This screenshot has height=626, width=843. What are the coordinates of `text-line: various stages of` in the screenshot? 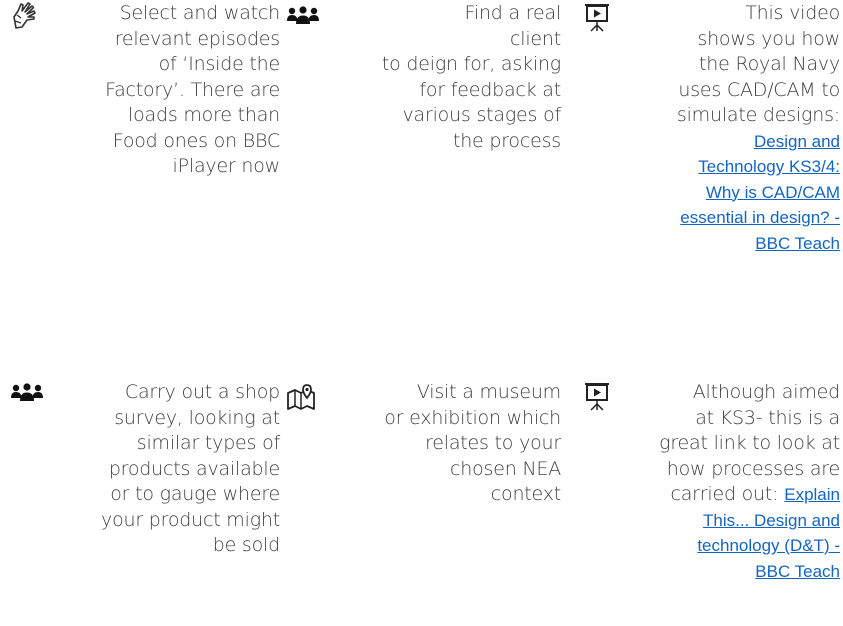 It's located at (481, 115).